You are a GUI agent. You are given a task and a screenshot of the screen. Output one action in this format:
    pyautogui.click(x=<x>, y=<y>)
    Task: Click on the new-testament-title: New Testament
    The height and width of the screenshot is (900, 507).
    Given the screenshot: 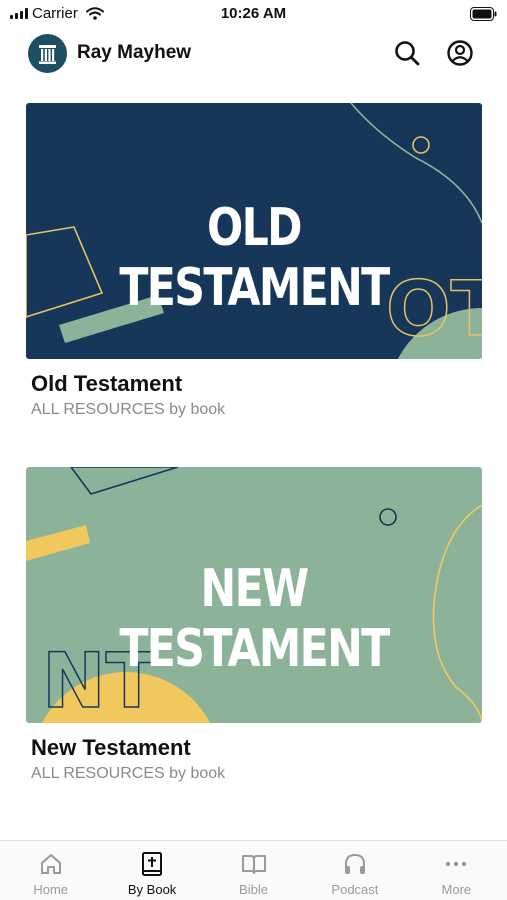 What is the action you would take?
    pyautogui.click(x=111, y=747)
    